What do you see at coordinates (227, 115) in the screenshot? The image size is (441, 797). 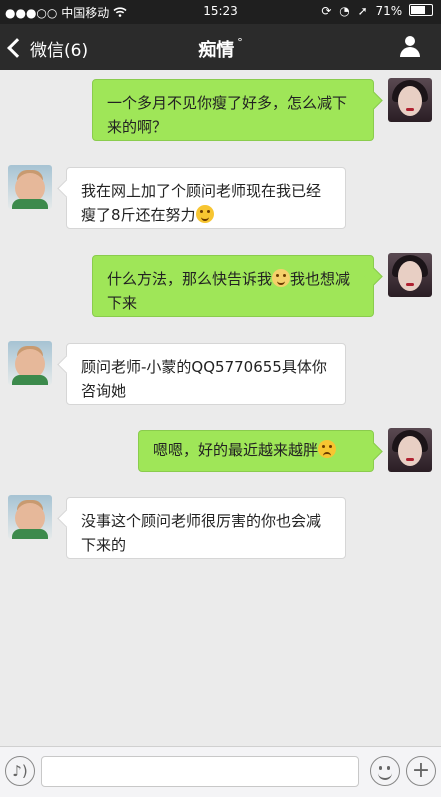 I see `message-text: 一个多月不见你瘦了好多，怎么减下来的啊？` at bounding box center [227, 115].